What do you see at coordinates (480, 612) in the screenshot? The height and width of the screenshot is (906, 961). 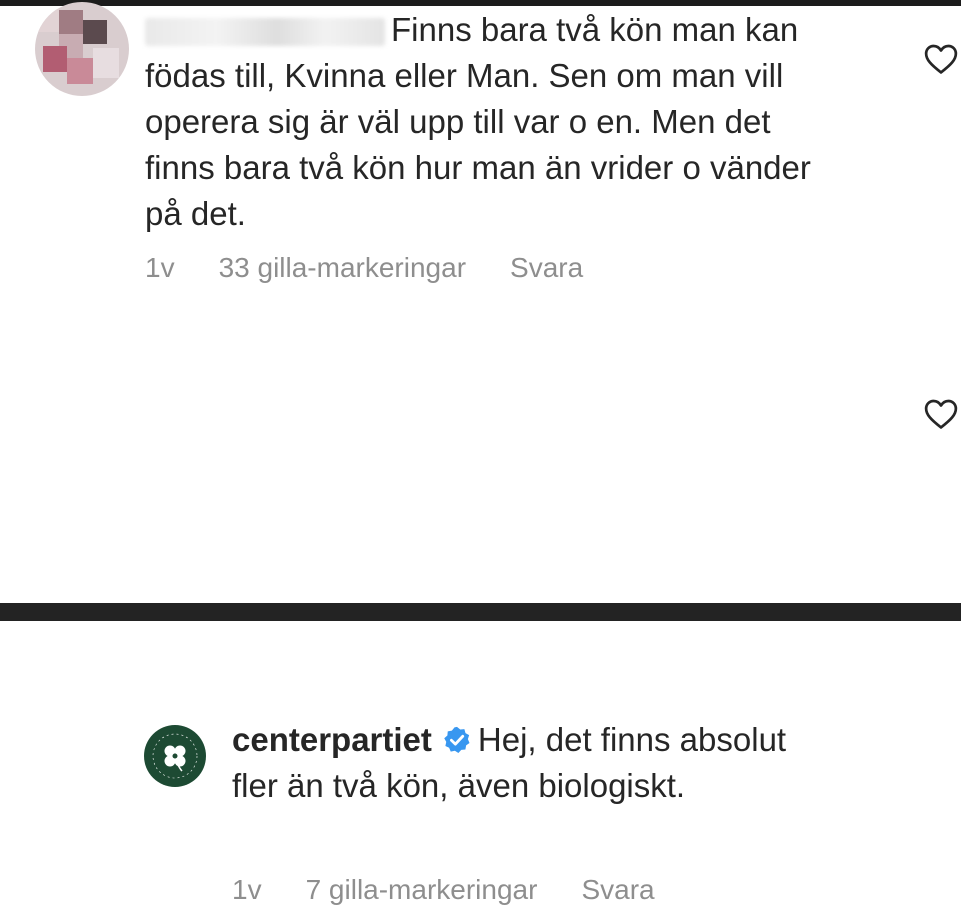 I see `bottom-edge-bar` at bounding box center [480, 612].